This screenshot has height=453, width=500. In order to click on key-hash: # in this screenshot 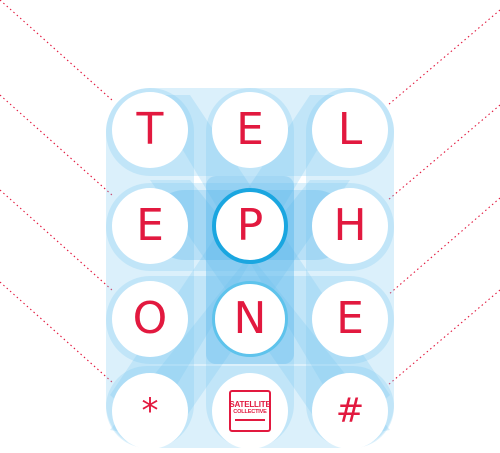, I will do `click(350, 411)`.